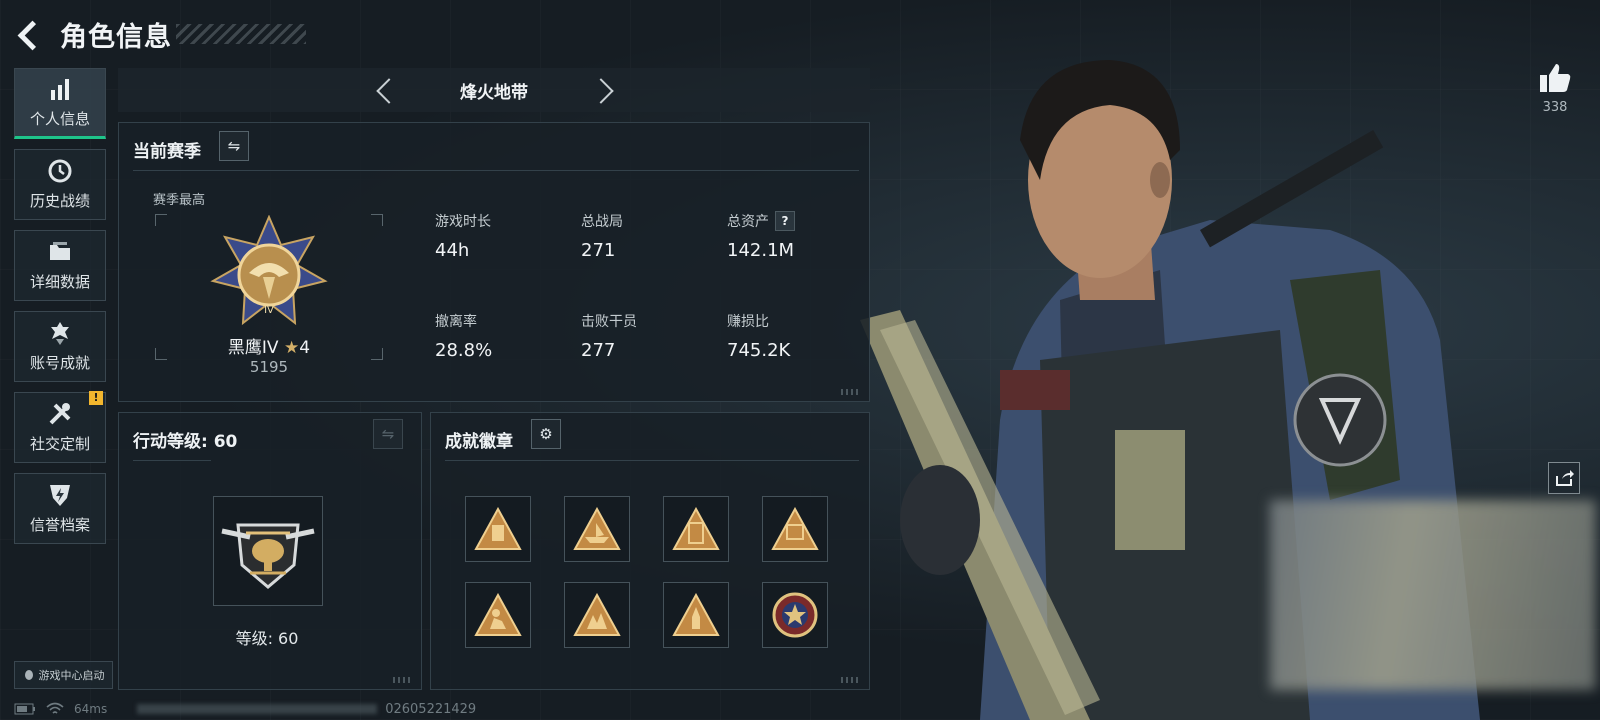 This screenshot has width=1600, height=720. I want to click on stat-extraction-rate: 撤离率 28.8%, so click(464, 337).